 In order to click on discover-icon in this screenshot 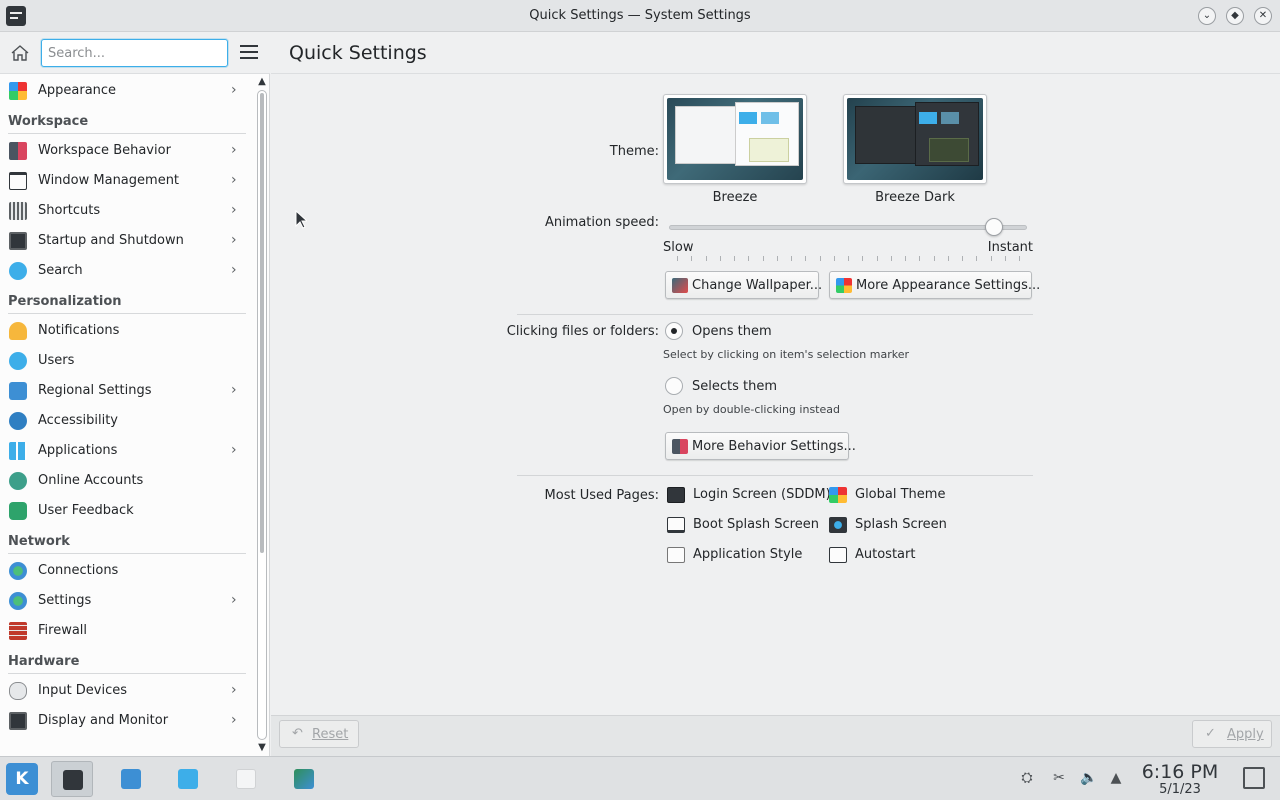, I will do `click(131, 779)`.